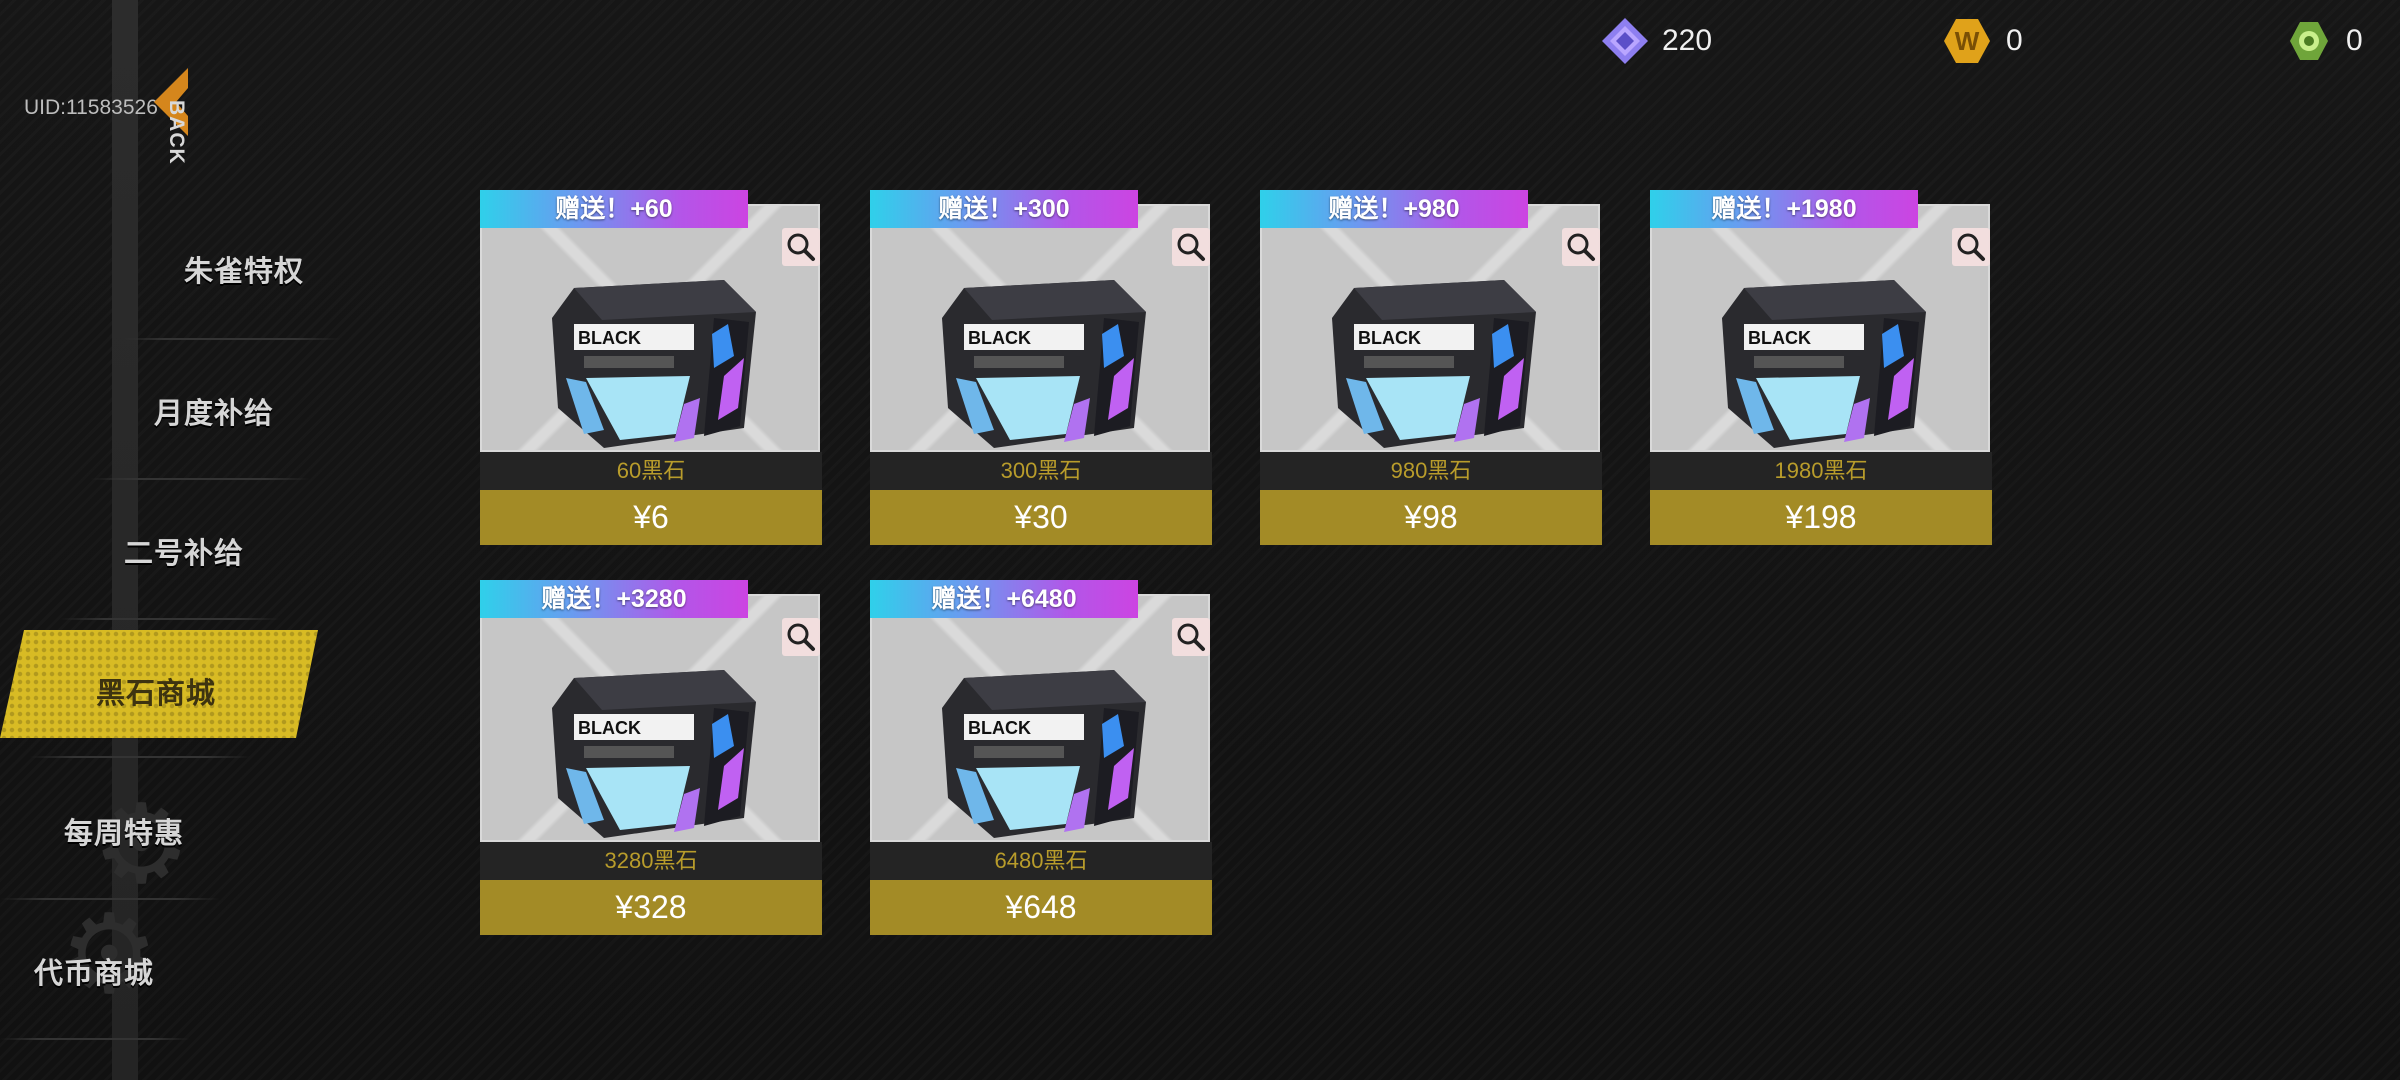 The width and height of the screenshot is (2400, 1080). Describe the element at coordinates (651, 517) in the screenshot. I see `price-button: ¥6` at that location.